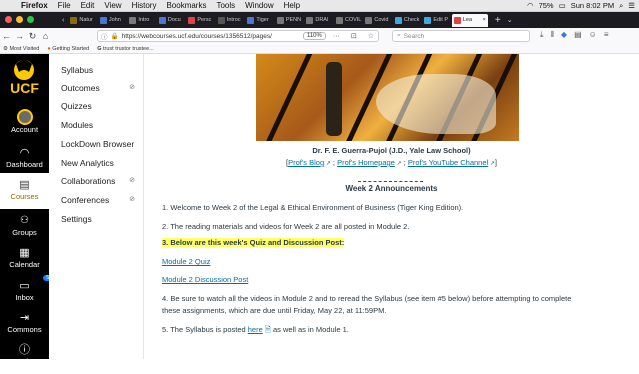 This screenshot has width=639, height=374. What do you see at coordinates (34, 5) in the screenshot?
I see `menu-app-name: Firefox` at bounding box center [34, 5].